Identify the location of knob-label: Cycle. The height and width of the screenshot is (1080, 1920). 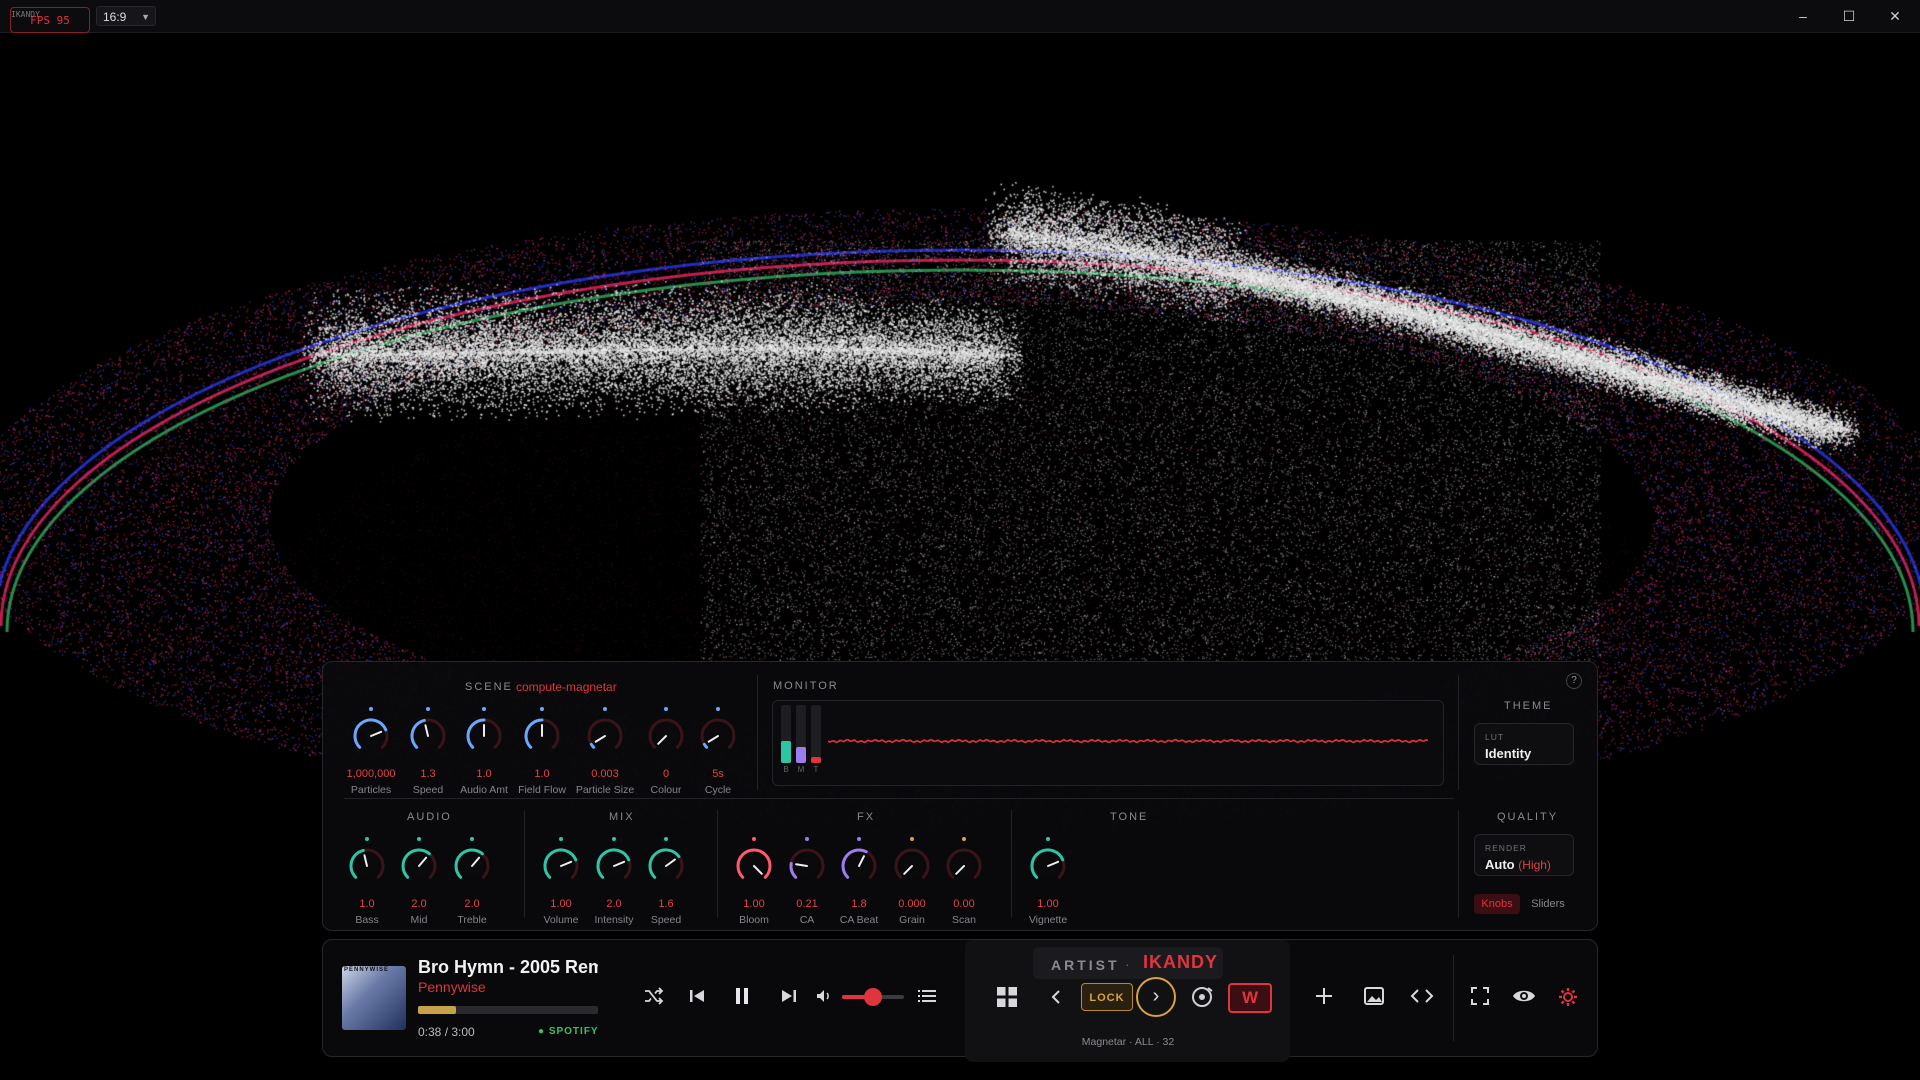
(718, 790).